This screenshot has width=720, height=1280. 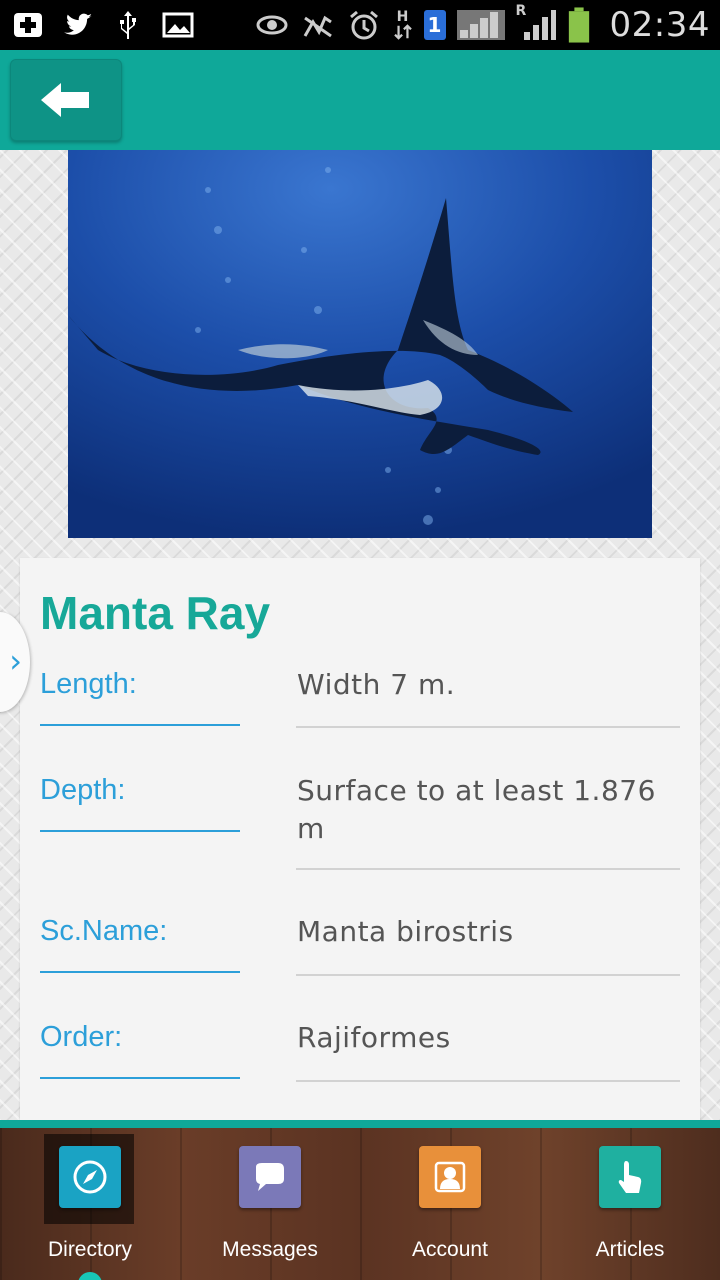 I want to click on nav-label: Directory, so click(x=89, y=1249).